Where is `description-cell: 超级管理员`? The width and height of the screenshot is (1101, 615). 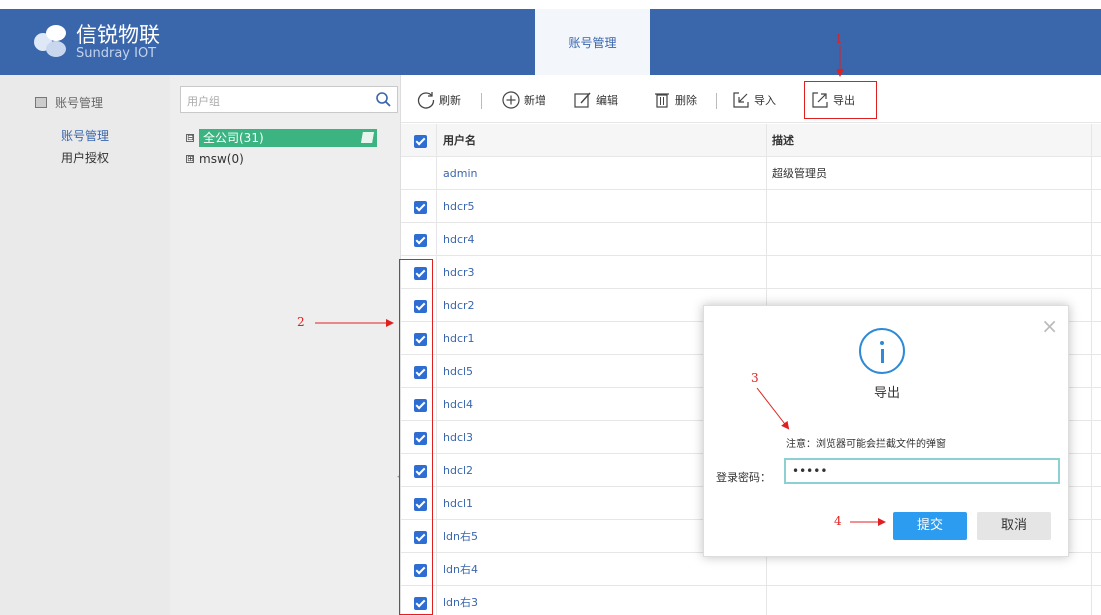
description-cell: 超级管理员 is located at coordinates (928, 173).